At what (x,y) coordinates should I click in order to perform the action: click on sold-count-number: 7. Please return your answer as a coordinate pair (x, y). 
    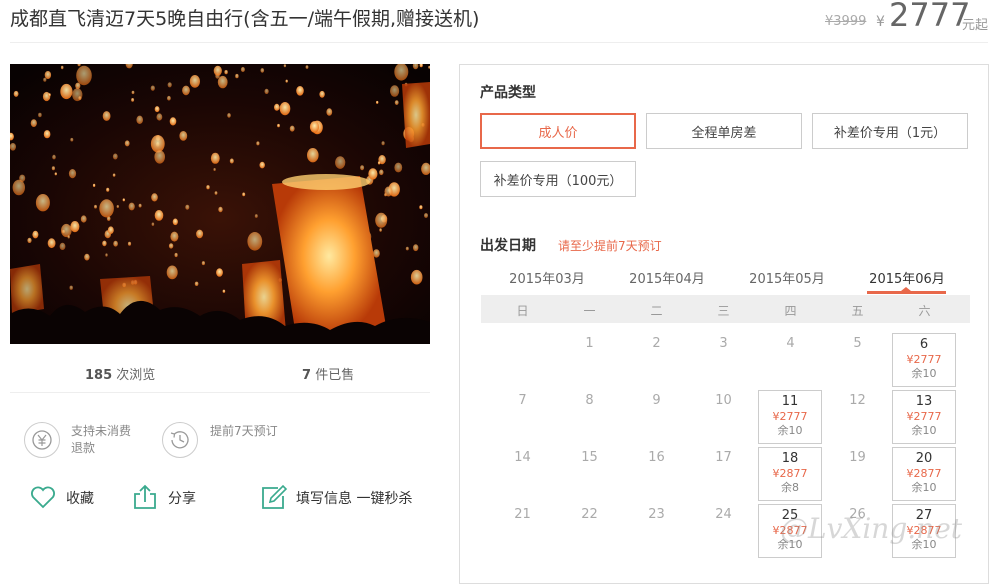
    Looking at the image, I should click on (307, 375).